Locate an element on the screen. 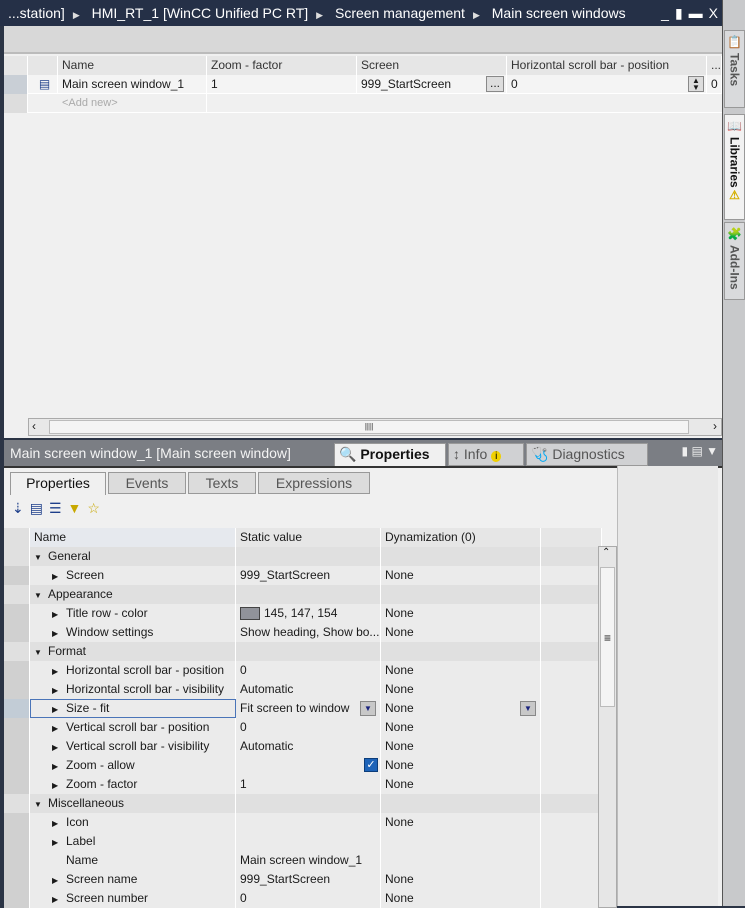 The height and width of the screenshot is (908, 745). cell-name: Main screen window_1 is located at coordinates (132, 84).